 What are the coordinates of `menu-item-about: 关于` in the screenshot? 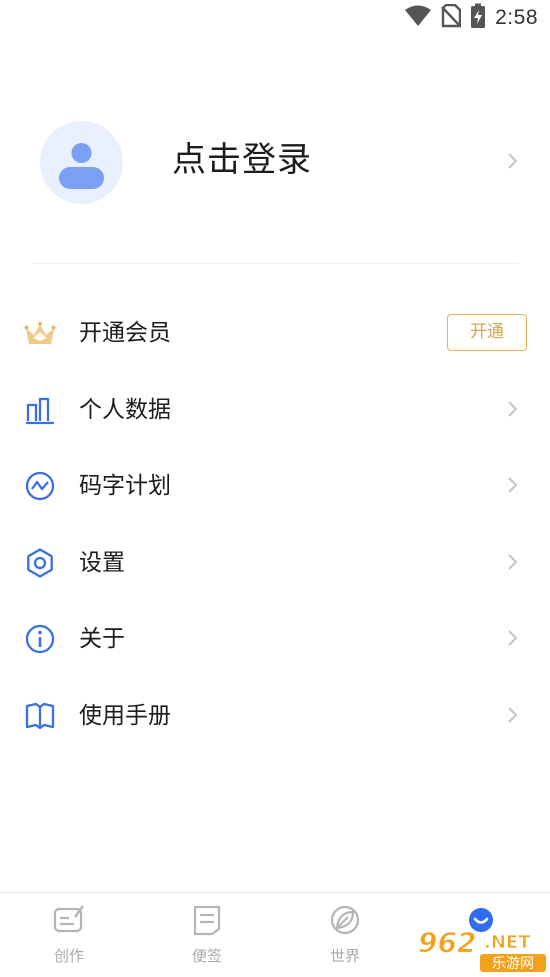 It's located at (275, 638).